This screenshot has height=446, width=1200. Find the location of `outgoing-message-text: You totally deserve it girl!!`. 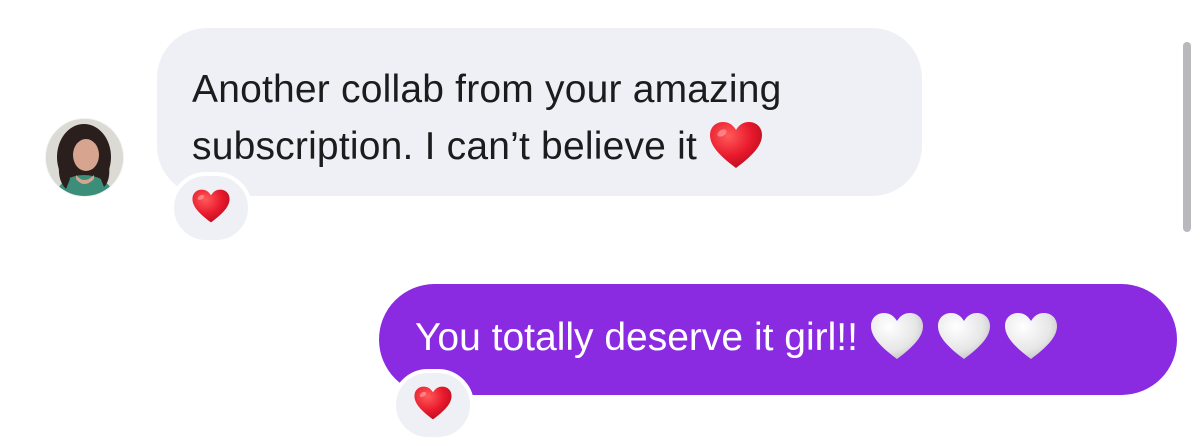

outgoing-message-text: You totally deserve it girl!! is located at coordinates (636, 337).